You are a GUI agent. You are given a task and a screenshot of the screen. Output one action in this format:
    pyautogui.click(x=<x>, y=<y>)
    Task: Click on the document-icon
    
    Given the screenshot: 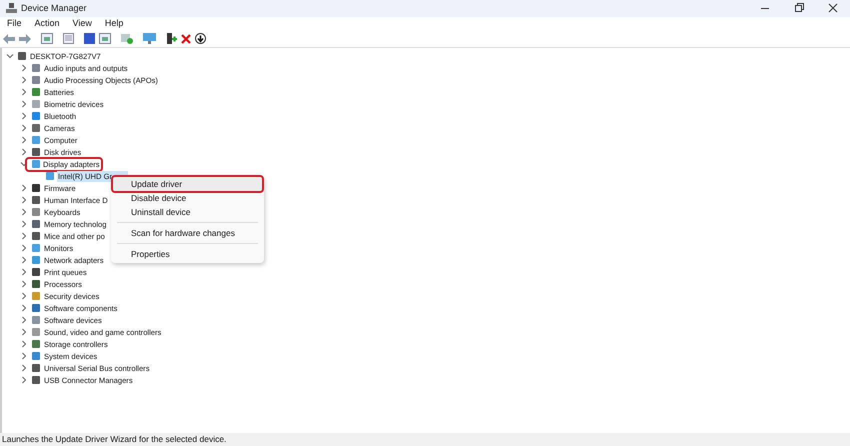 What is the action you would take?
    pyautogui.click(x=68, y=38)
    